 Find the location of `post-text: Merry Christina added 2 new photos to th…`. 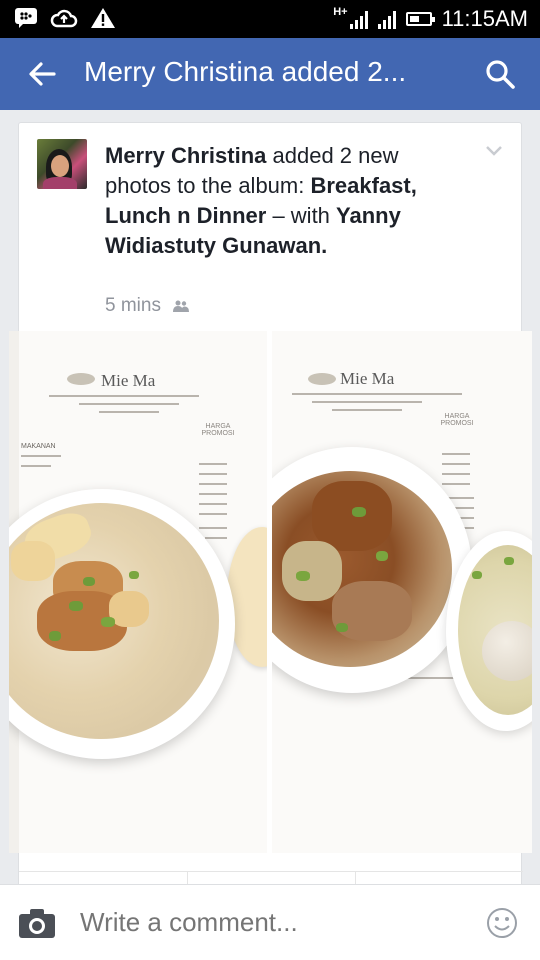

post-text: Merry Christina added 2 new photos to th… is located at coordinates (275, 201).